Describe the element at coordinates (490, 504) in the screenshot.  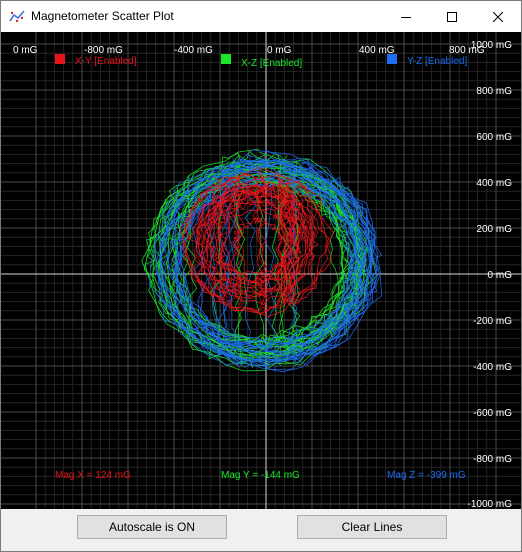
I see `y-tick-label: -1000 mG` at that location.